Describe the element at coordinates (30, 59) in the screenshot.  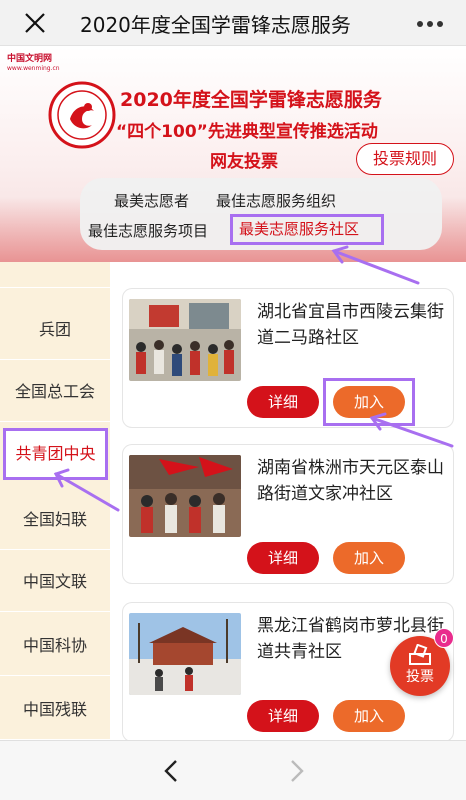
I see `logo-cn-text: 中国文明网` at that location.